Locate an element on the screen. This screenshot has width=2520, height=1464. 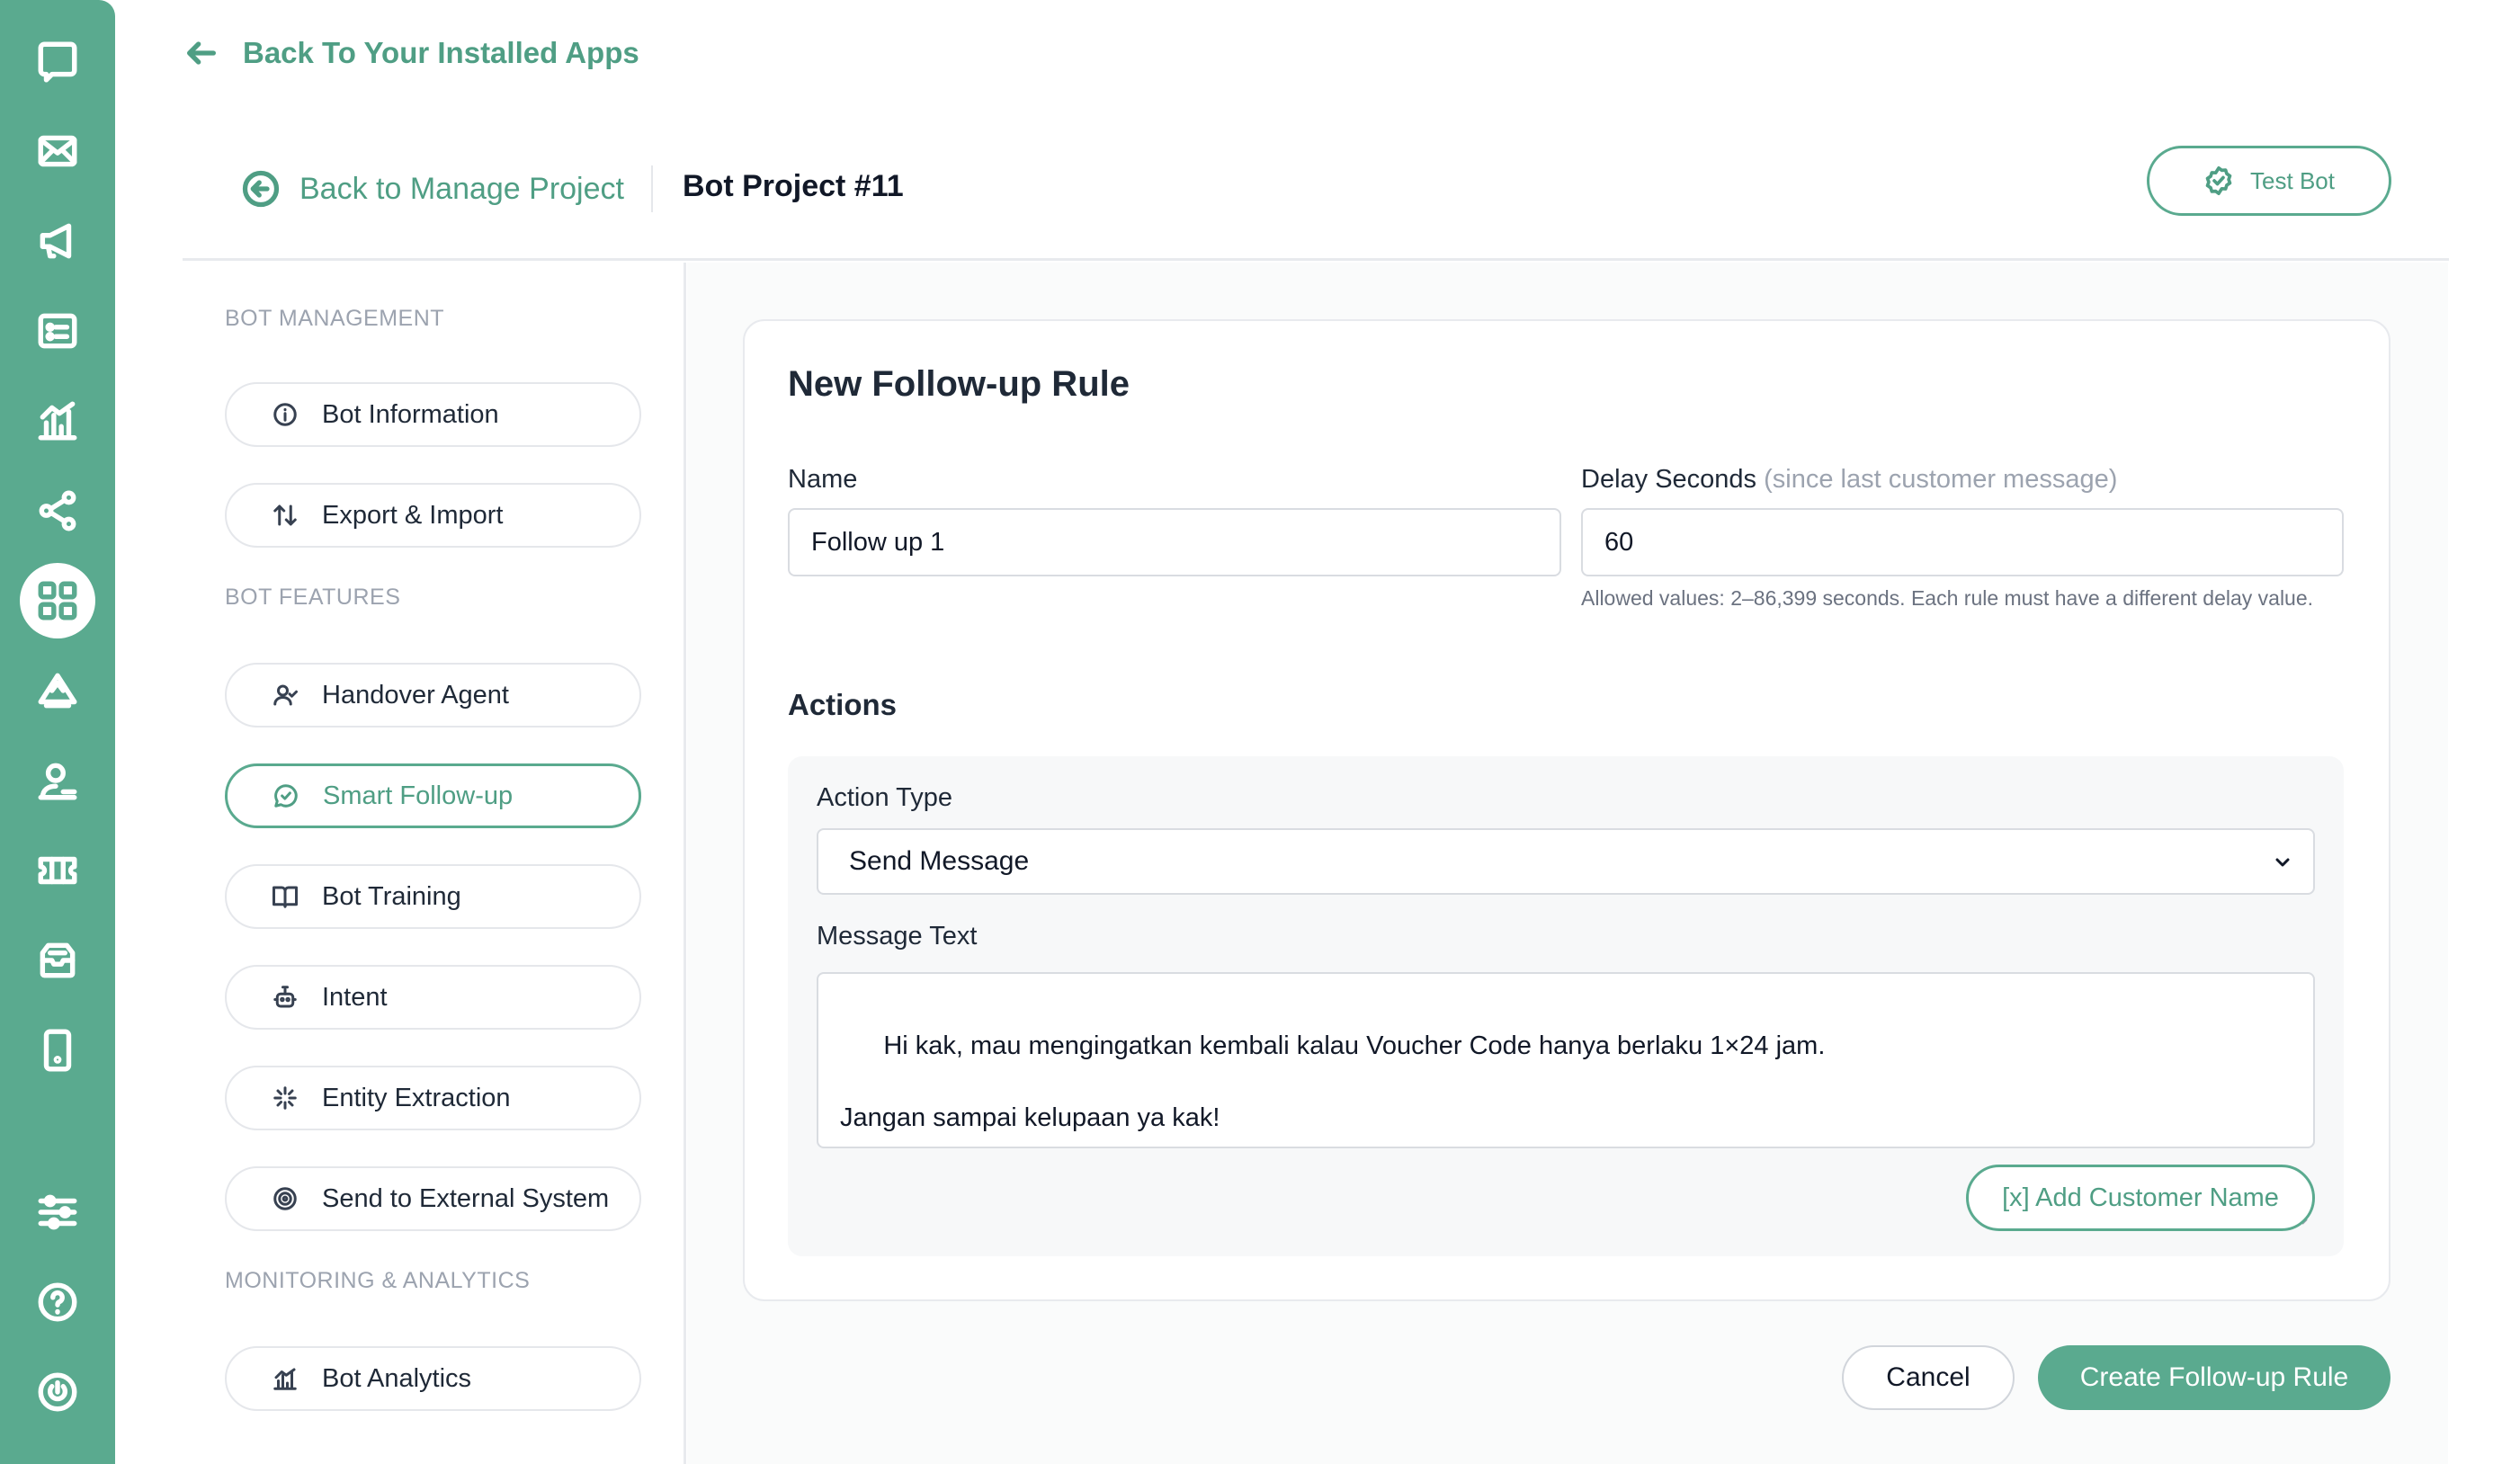
cancel-button: Cancel is located at coordinates (1928, 1377).